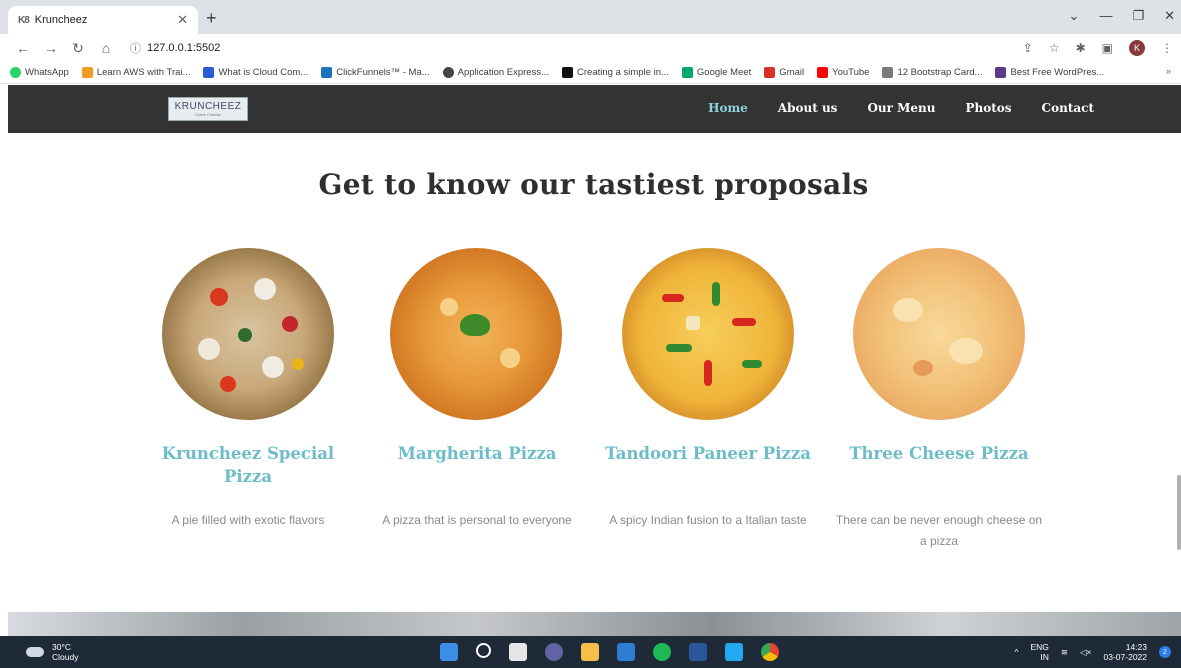 Image resolution: width=1181 pixels, height=668 pixels. I want to click on pizza-title: Three Cheese Pizza, so click(939, 453).